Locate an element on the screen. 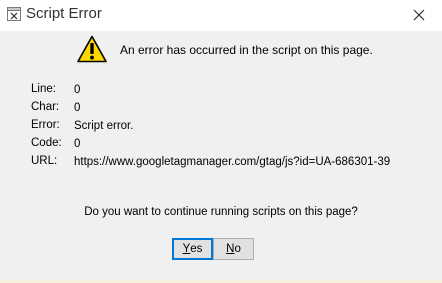 This screenshot has width=442, height=283. close-button is located at coordinates (419, 15).